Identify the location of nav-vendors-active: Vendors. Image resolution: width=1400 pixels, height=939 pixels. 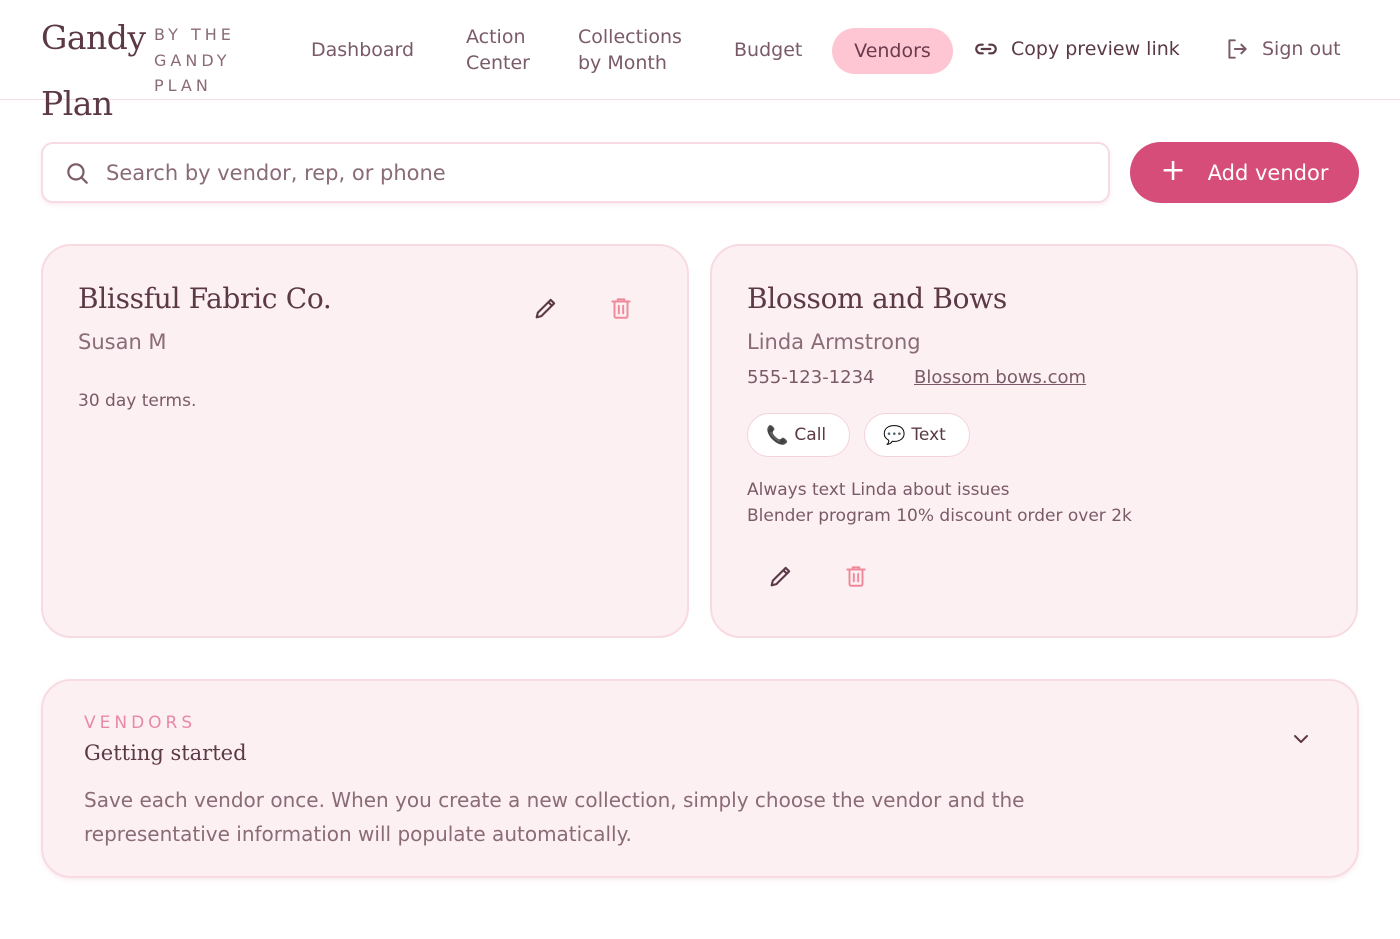
(892, 51).